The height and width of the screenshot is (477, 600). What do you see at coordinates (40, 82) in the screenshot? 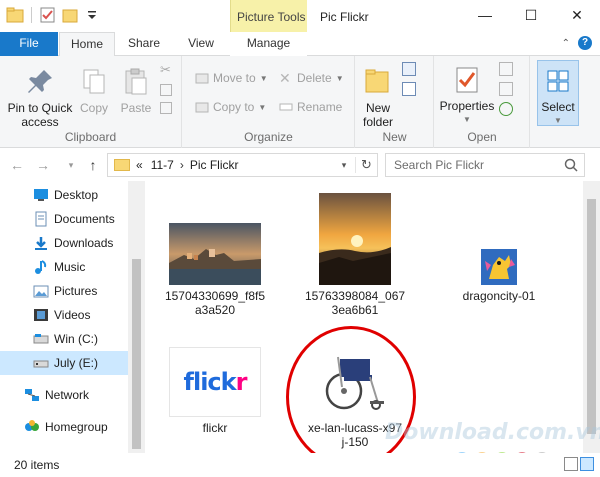
I see `pin-icon` at bounding box center [40, 82].